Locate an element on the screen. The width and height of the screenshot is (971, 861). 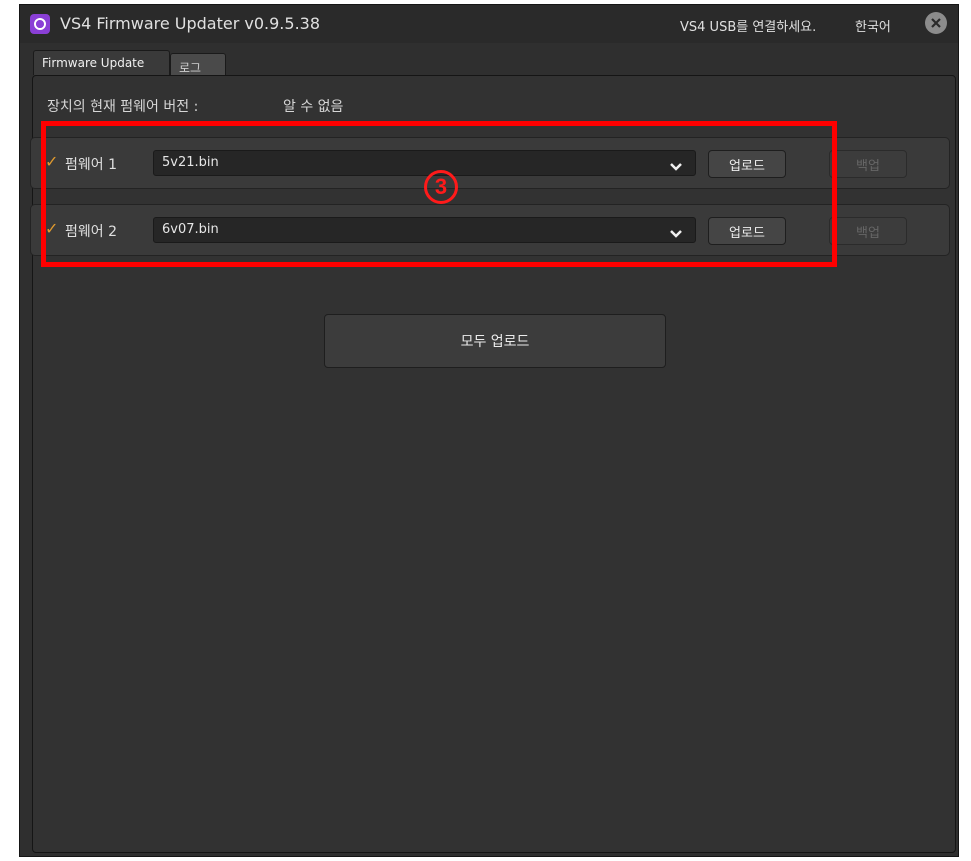
tab-log: 로그 is located at coordinates (198, 64).